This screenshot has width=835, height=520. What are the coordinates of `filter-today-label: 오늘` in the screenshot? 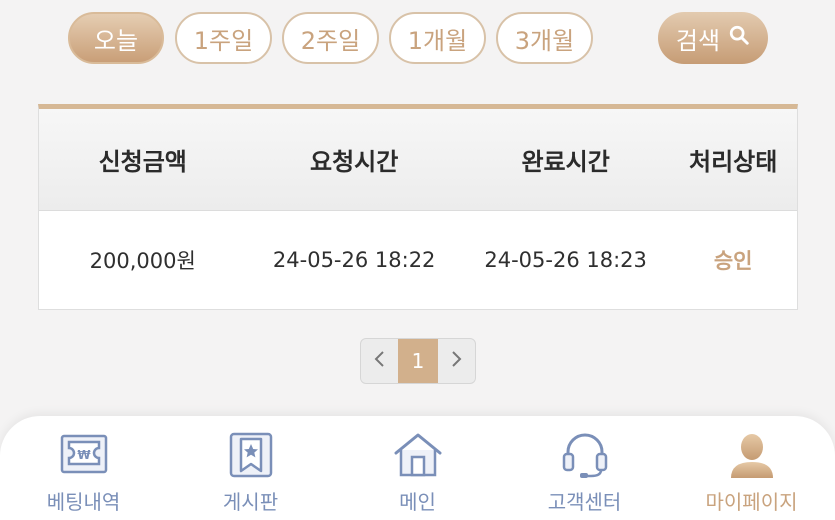 It's located at (116, 40).